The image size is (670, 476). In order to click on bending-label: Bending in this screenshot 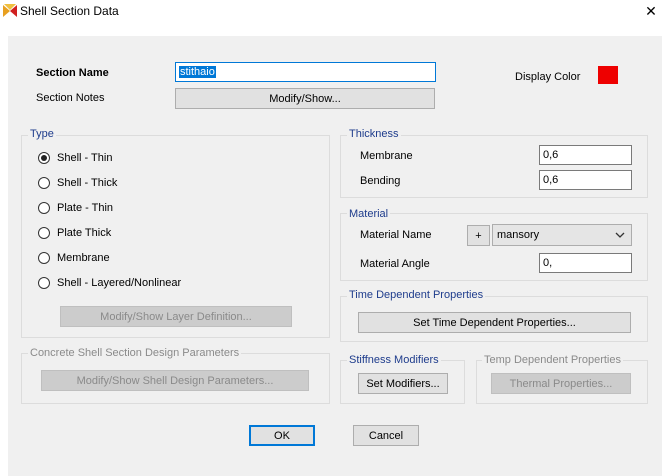, I will do `click(380, 181)`.